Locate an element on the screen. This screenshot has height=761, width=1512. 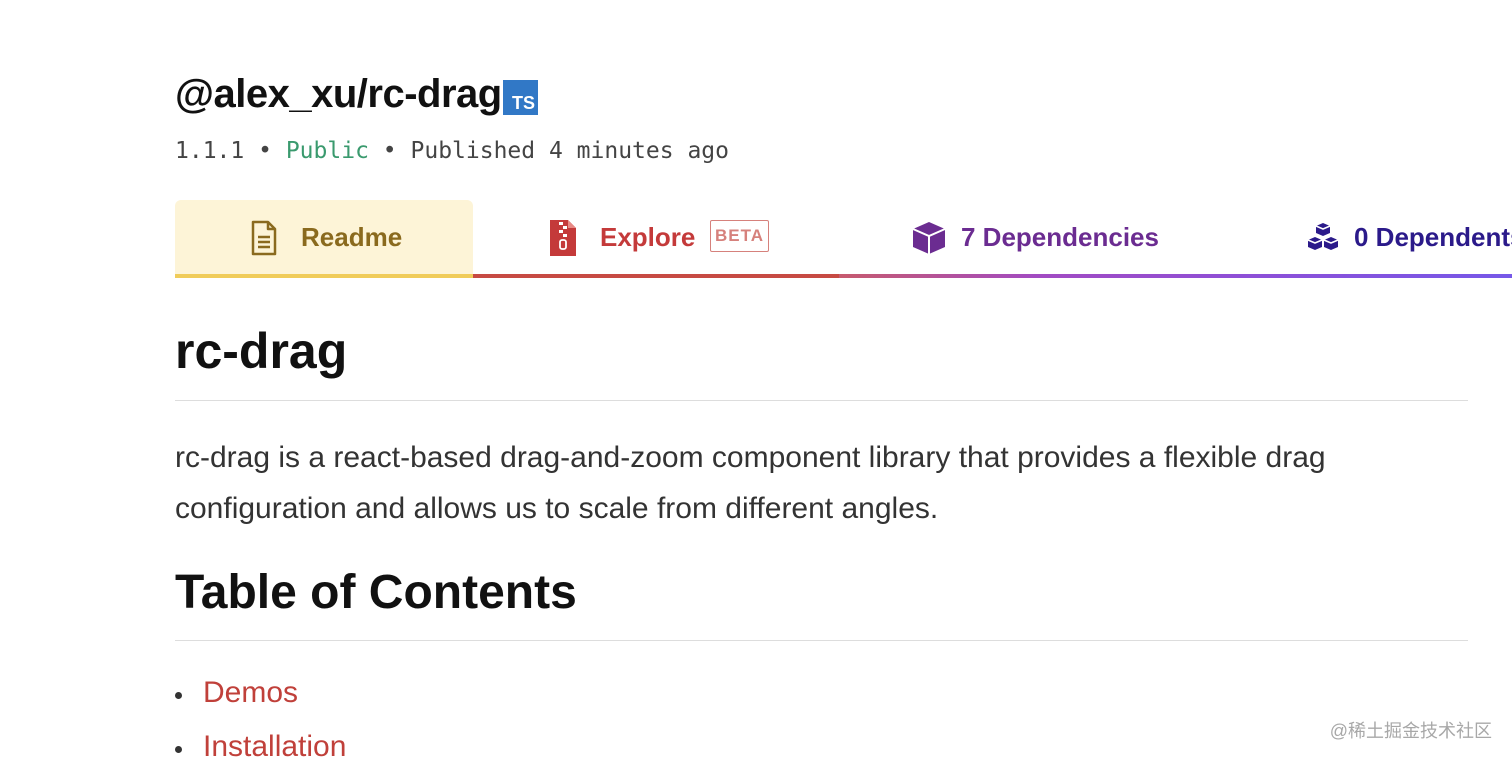
visibility-label: Public is located at coordinates (327, 151).